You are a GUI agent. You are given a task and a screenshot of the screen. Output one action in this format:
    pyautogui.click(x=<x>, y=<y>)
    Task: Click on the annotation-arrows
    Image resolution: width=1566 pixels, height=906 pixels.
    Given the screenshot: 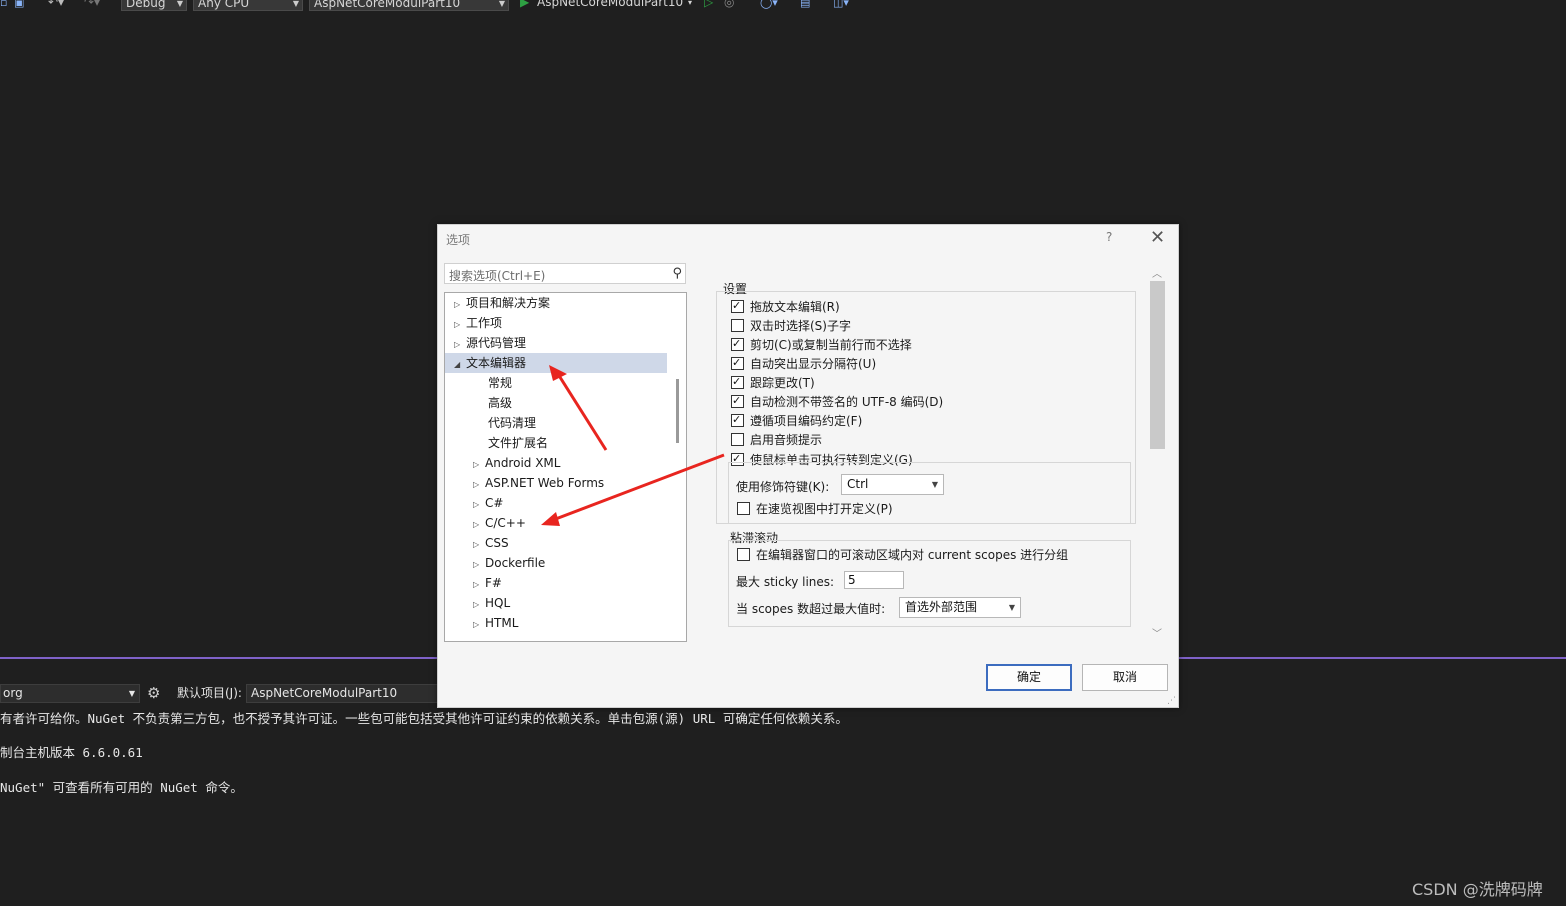 What is the action you would take?
    pyautogui.click(x=633, y=445)
    